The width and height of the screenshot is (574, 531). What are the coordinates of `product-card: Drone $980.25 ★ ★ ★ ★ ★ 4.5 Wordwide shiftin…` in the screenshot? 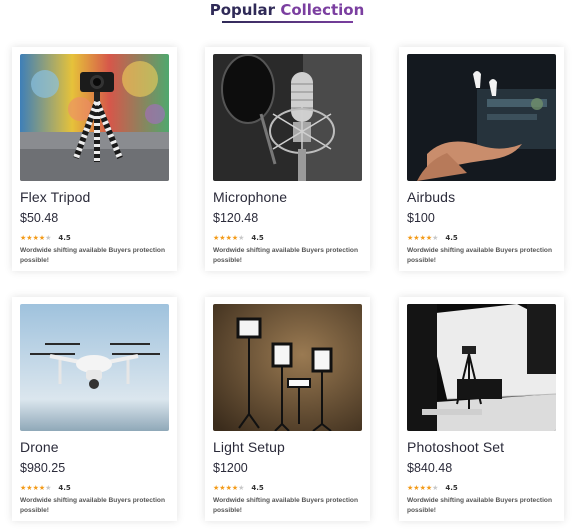 It's located at (94, 409).